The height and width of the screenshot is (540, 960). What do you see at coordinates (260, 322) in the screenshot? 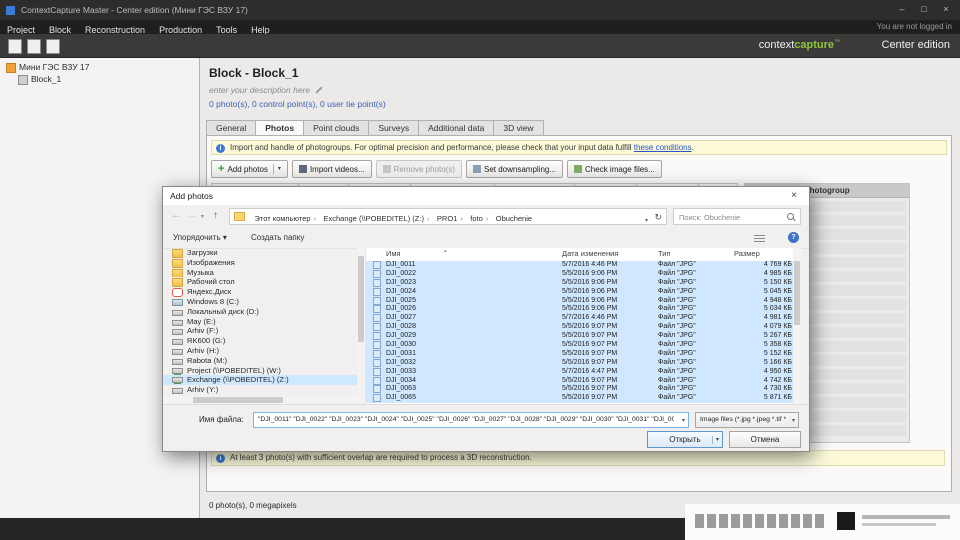
I see `sidebar-place-item: May (E:)` at bounding box center [260, 322].